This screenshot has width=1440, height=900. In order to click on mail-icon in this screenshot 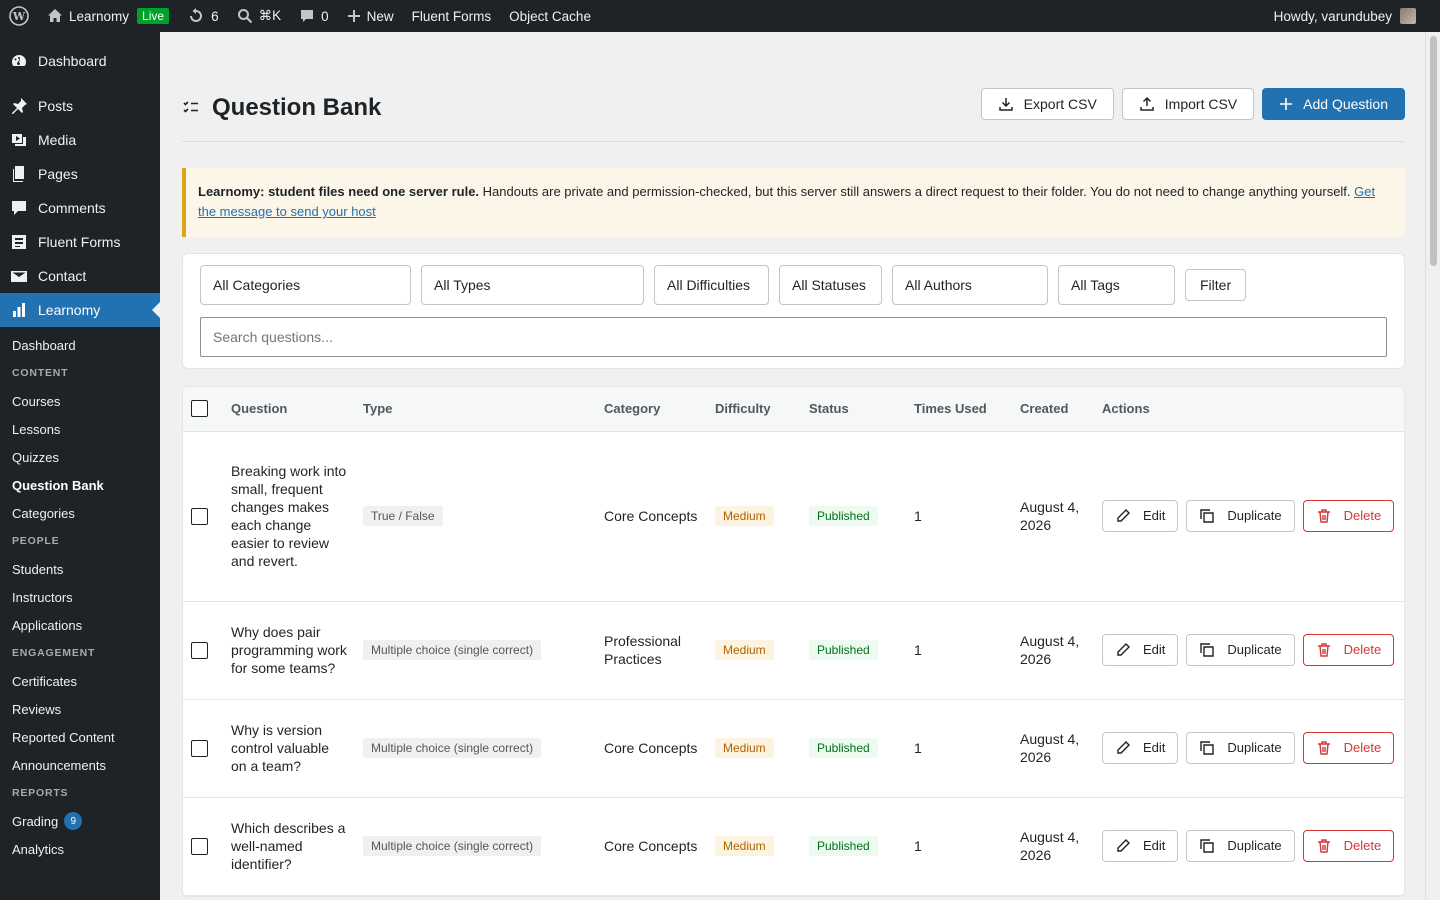, I will do `click(19, 276)`.